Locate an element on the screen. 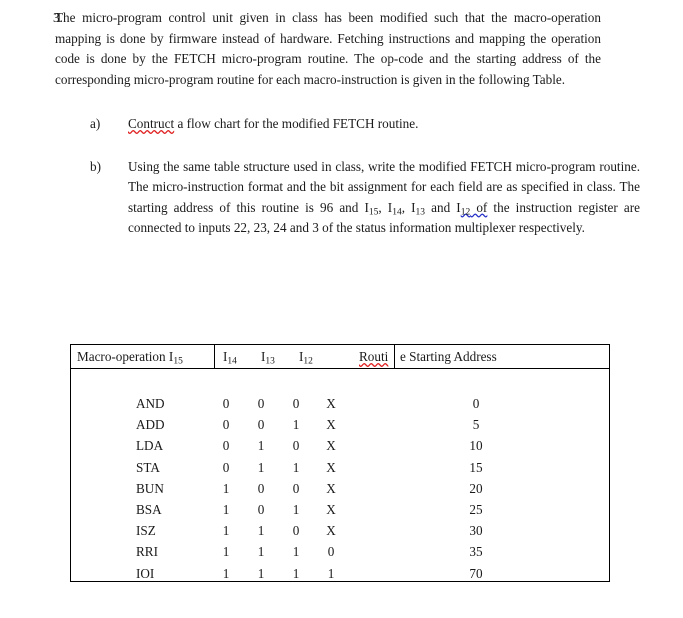 The width and height of the screenshot is (683, 618). part-b-label: b) is located at coordinates (95, 166).